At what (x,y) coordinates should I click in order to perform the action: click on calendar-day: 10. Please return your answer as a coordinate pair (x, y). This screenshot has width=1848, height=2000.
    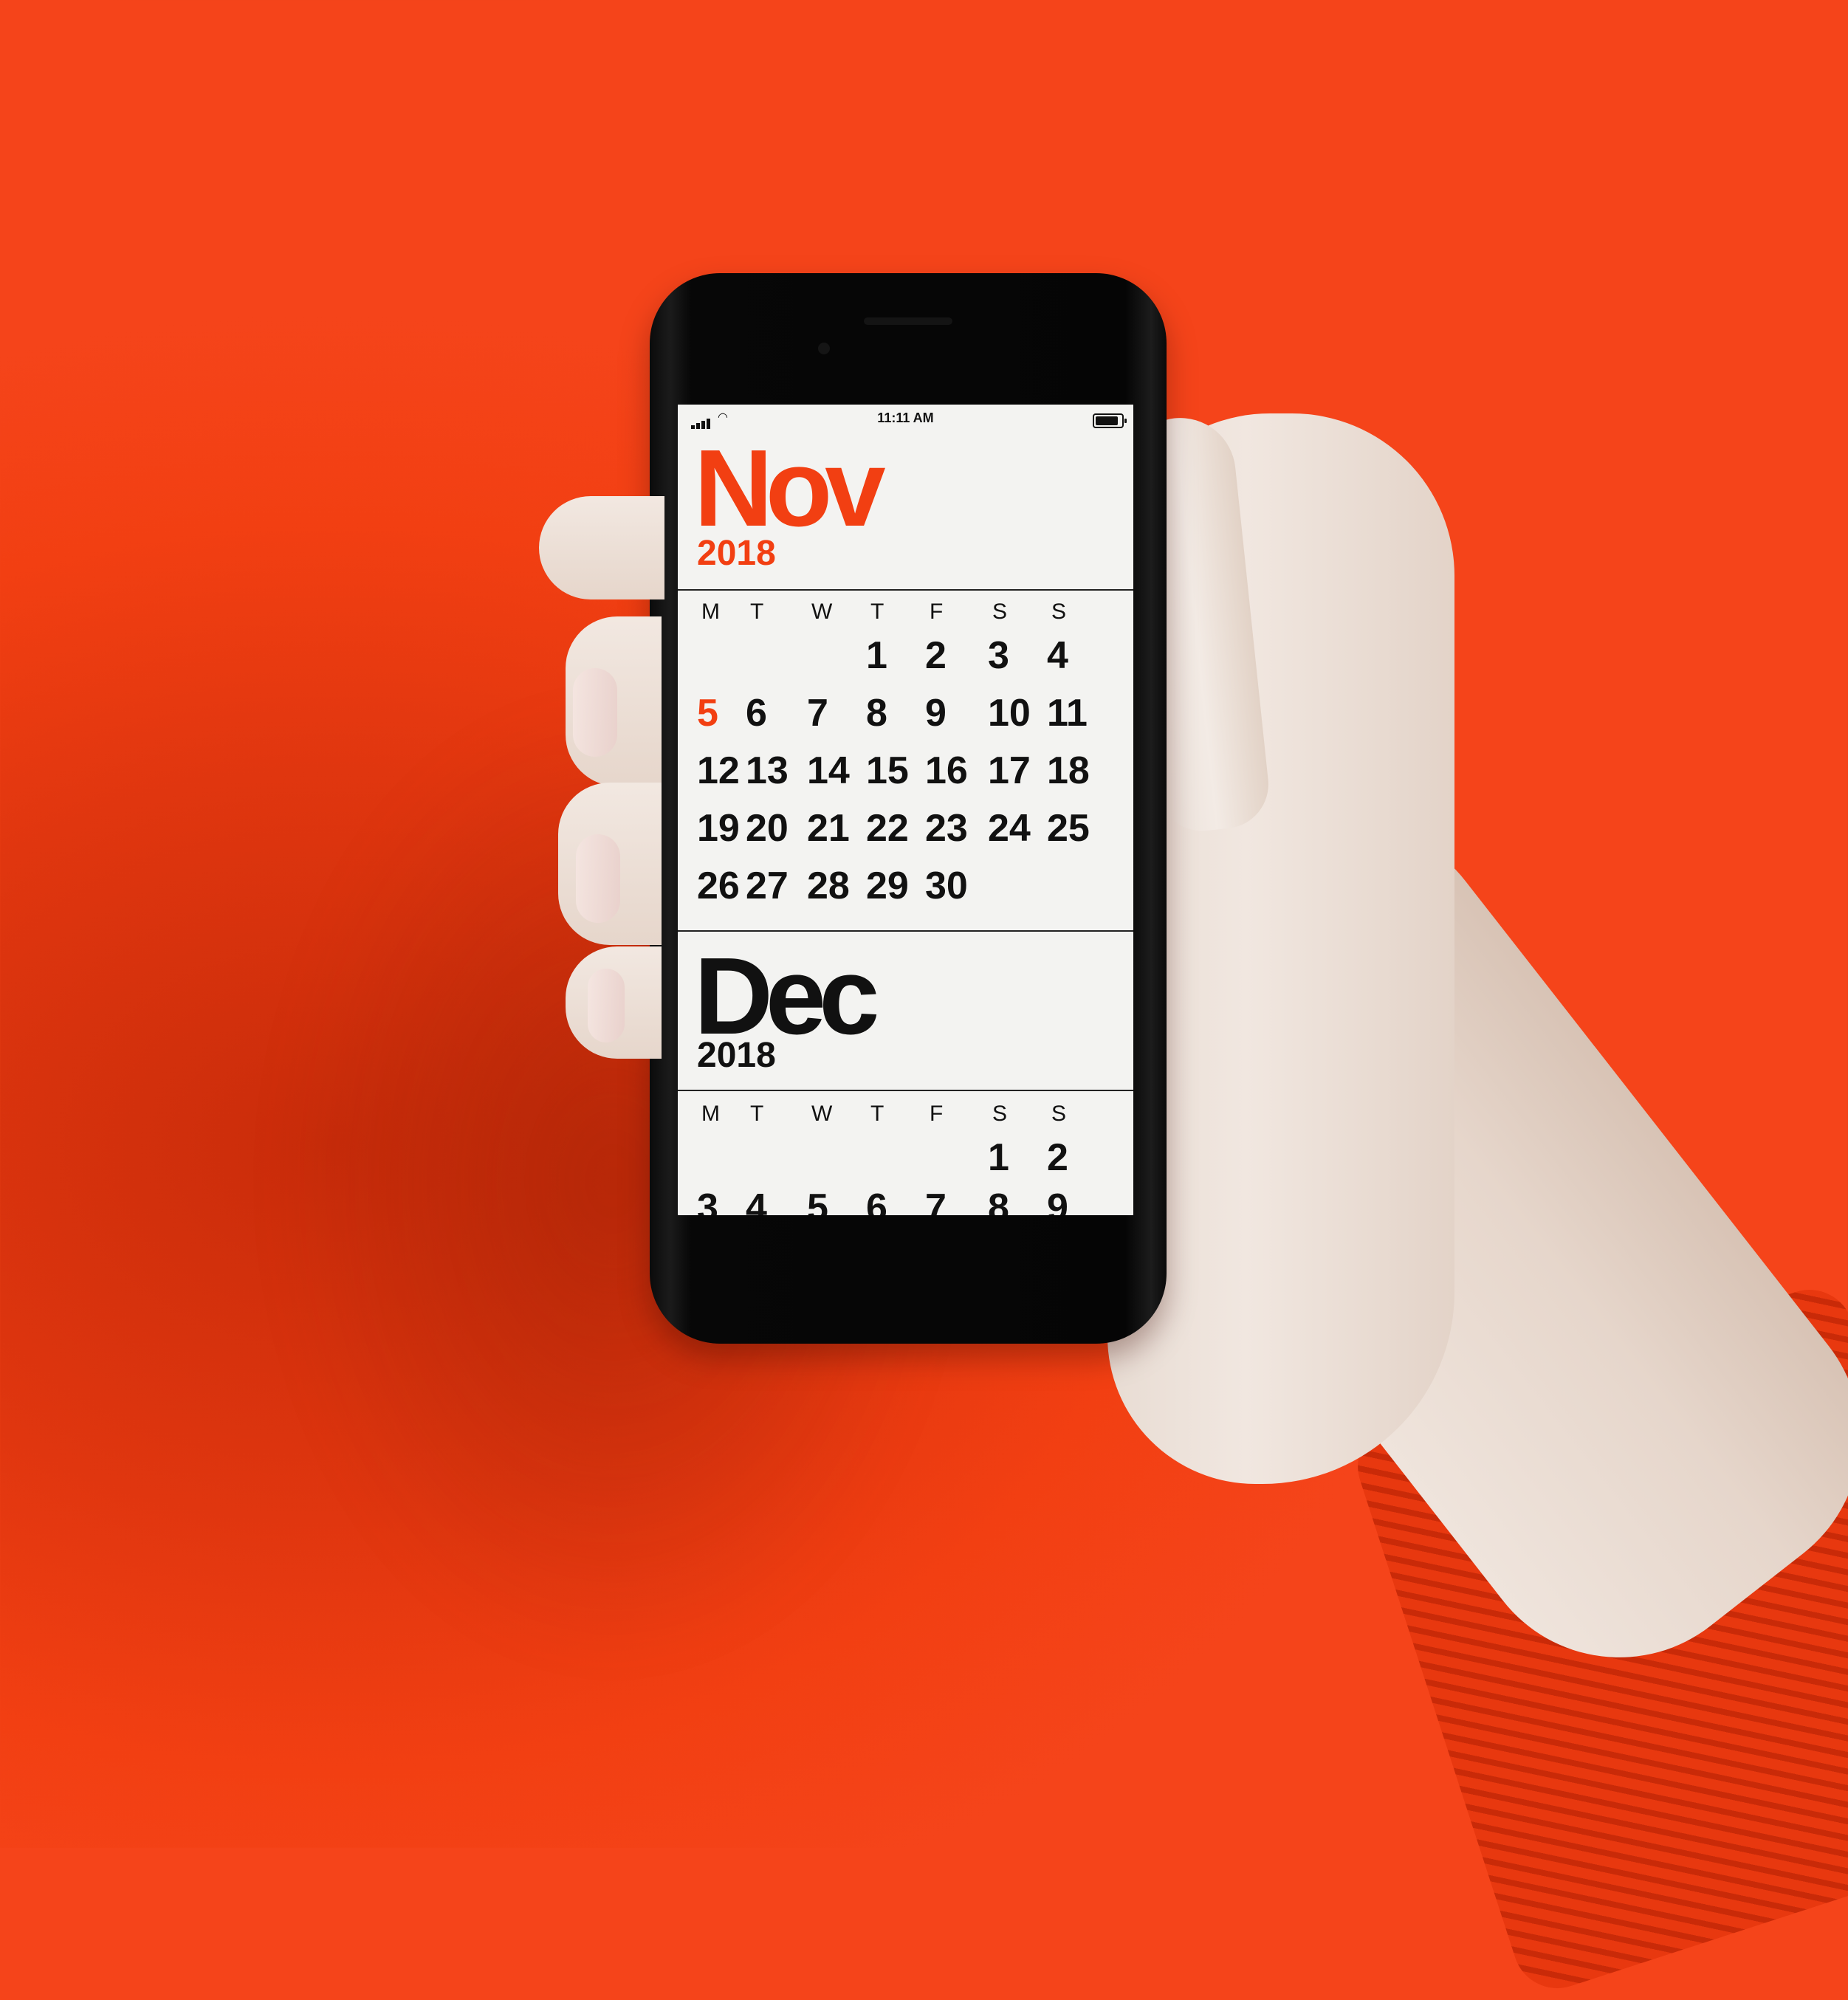
    Looking at the image, I should click on (1009, 713).